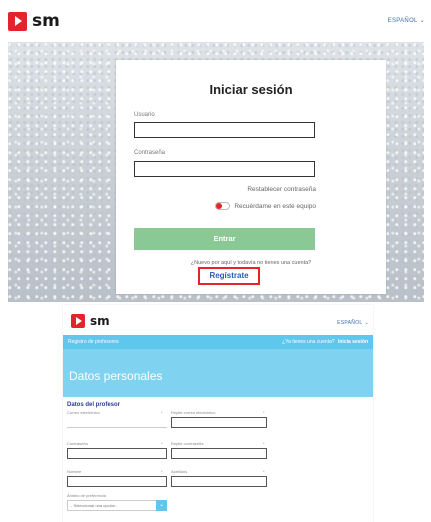 The image size is (431, 522). Describe the element at coordinates (224, 130) in the screenshot. I see `username-input` at that location.